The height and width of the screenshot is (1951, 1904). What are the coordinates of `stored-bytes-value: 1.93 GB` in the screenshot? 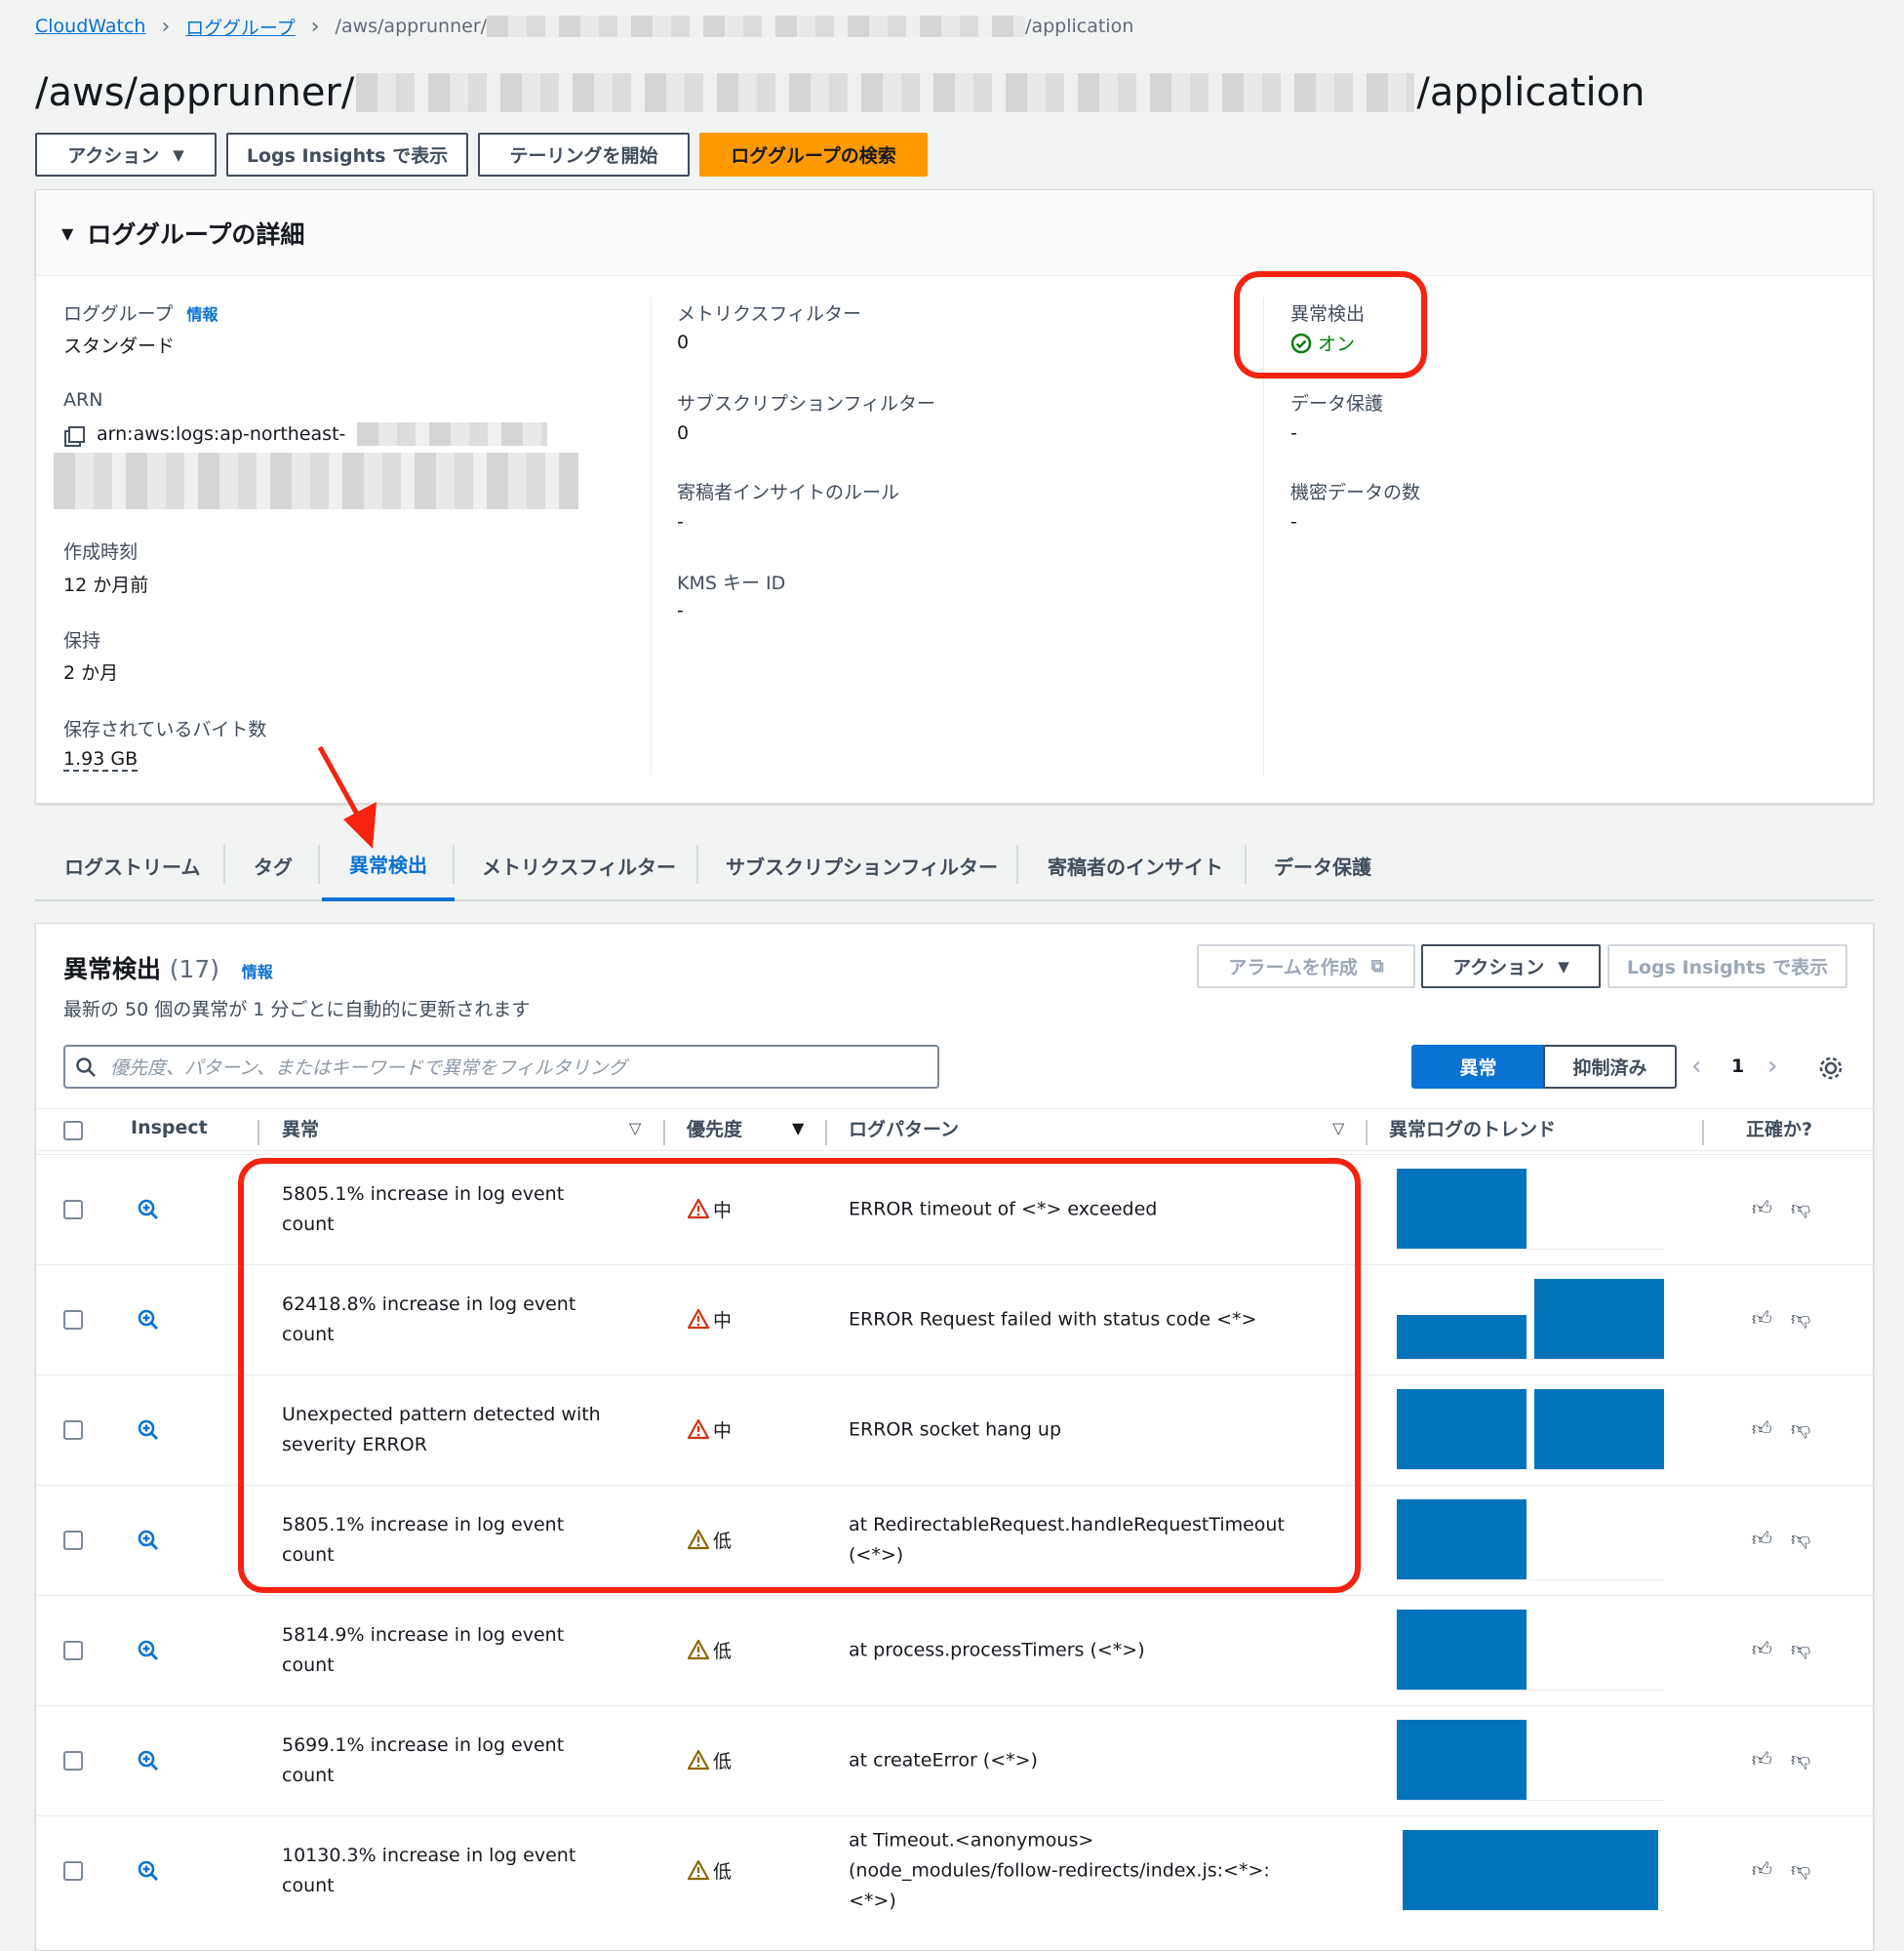 It's located at (101, 760).